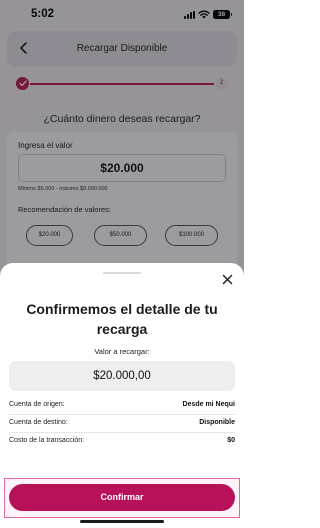 Image resolution: width=320 pixels, height=528 pixels. What do you see at coordinates (37, 404) in the screenshot?
I see `detail-label: Cuenta de origen:` at bounding box center [37, 404].